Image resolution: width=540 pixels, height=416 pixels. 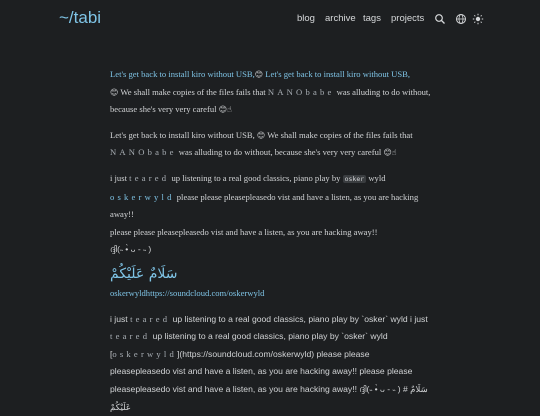 I want to click on nav-archive-link: archive, so click(x=340, y=18).